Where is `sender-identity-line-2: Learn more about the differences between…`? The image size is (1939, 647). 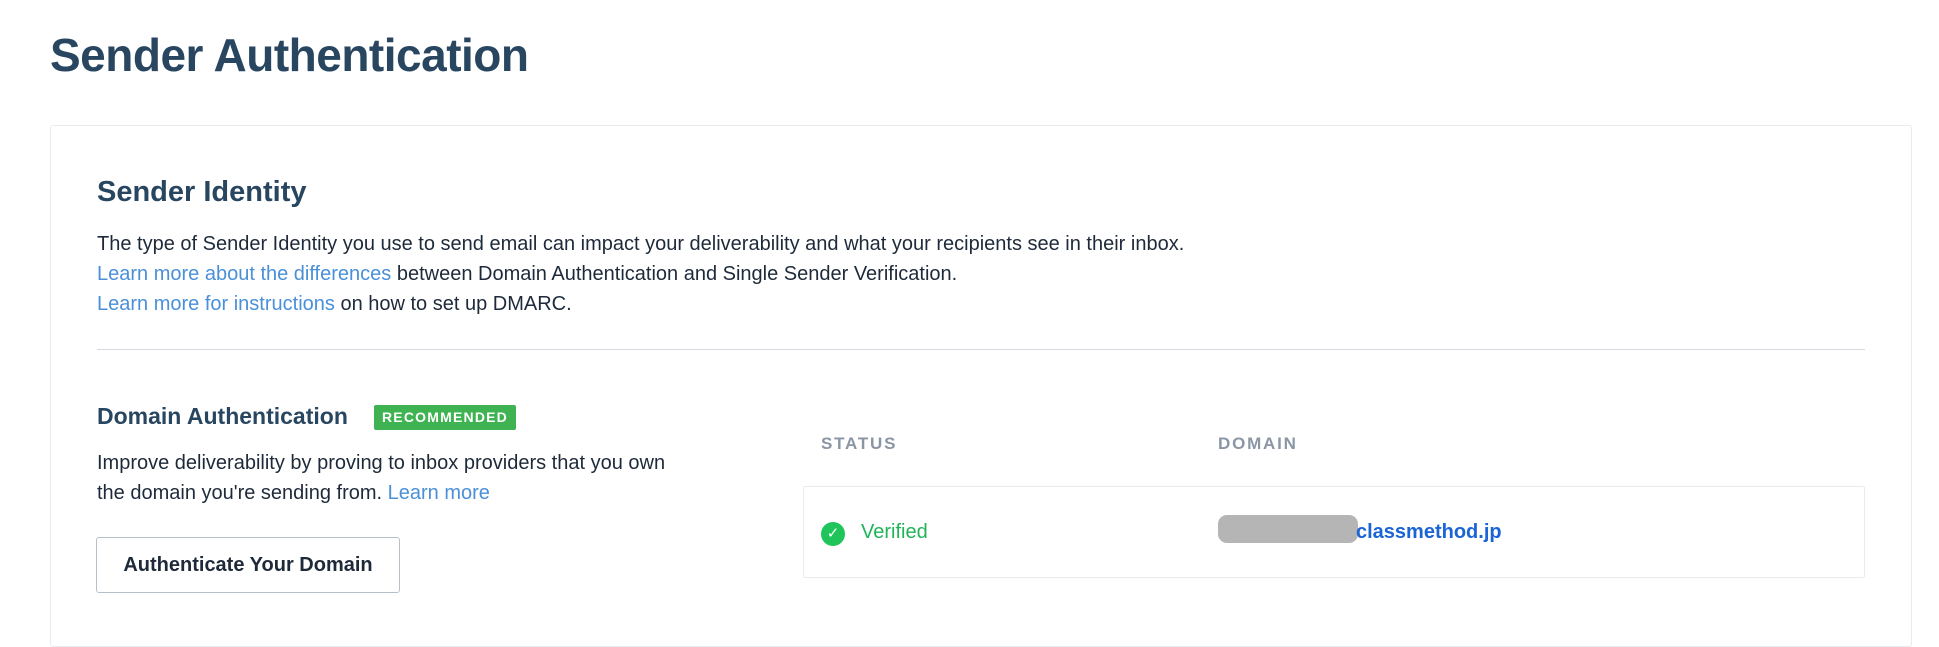
sender-identity-line-2: Learn more about the differences between… is located at coordinates (640, 274).